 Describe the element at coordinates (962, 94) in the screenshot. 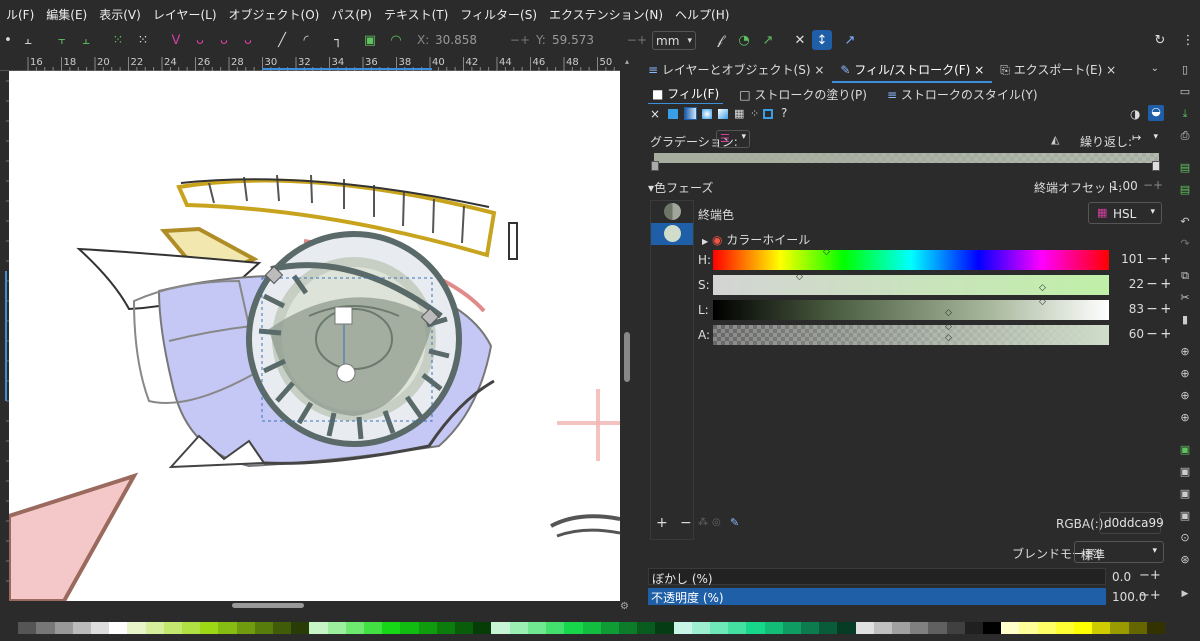

I see `subtab-stroke-style: ≡ ストロークのスタイル(Y)` at that location.